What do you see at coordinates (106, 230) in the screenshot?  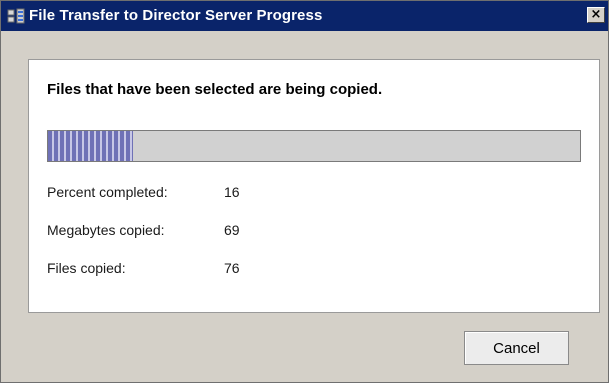 I see `stat-label: Megabytes copied:` at bounding box center [106, 230].